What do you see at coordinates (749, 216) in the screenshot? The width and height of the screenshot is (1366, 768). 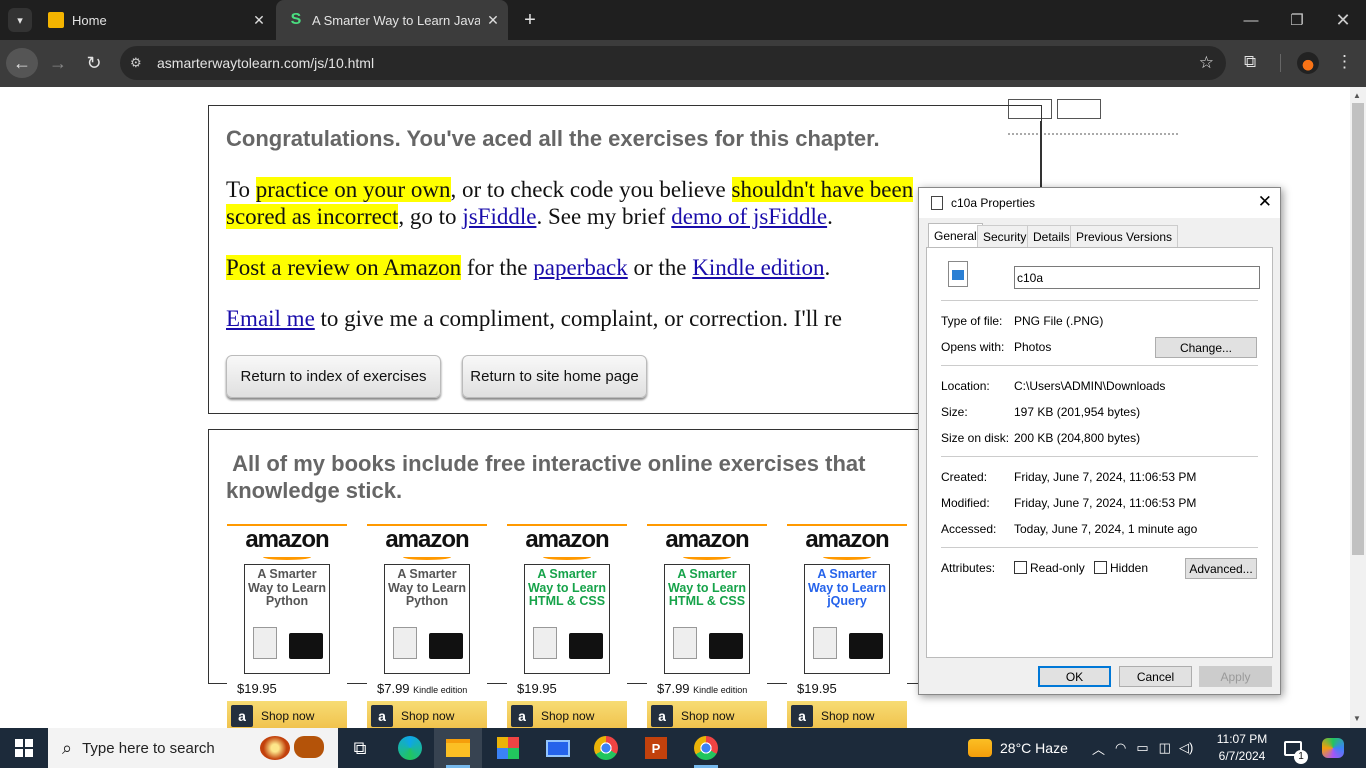 I see `jsfiddle-demo-link: demo of jsFiddle` at bounding box center [749, 216].